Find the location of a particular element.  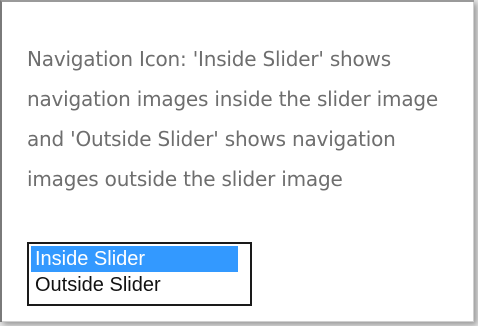

option-inside-slider: Inside Slider is located at coordinates (134, 259).